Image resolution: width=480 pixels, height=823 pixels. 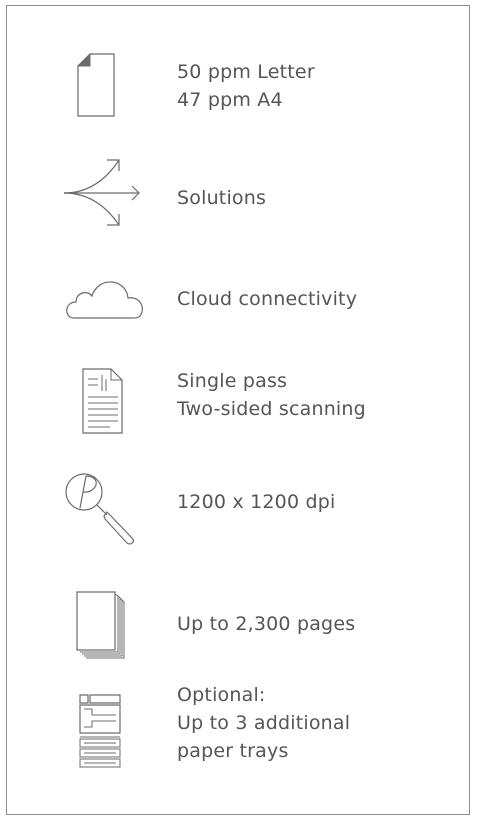 I want to click on branching-arrows-icon, so click(x=107, y=196).